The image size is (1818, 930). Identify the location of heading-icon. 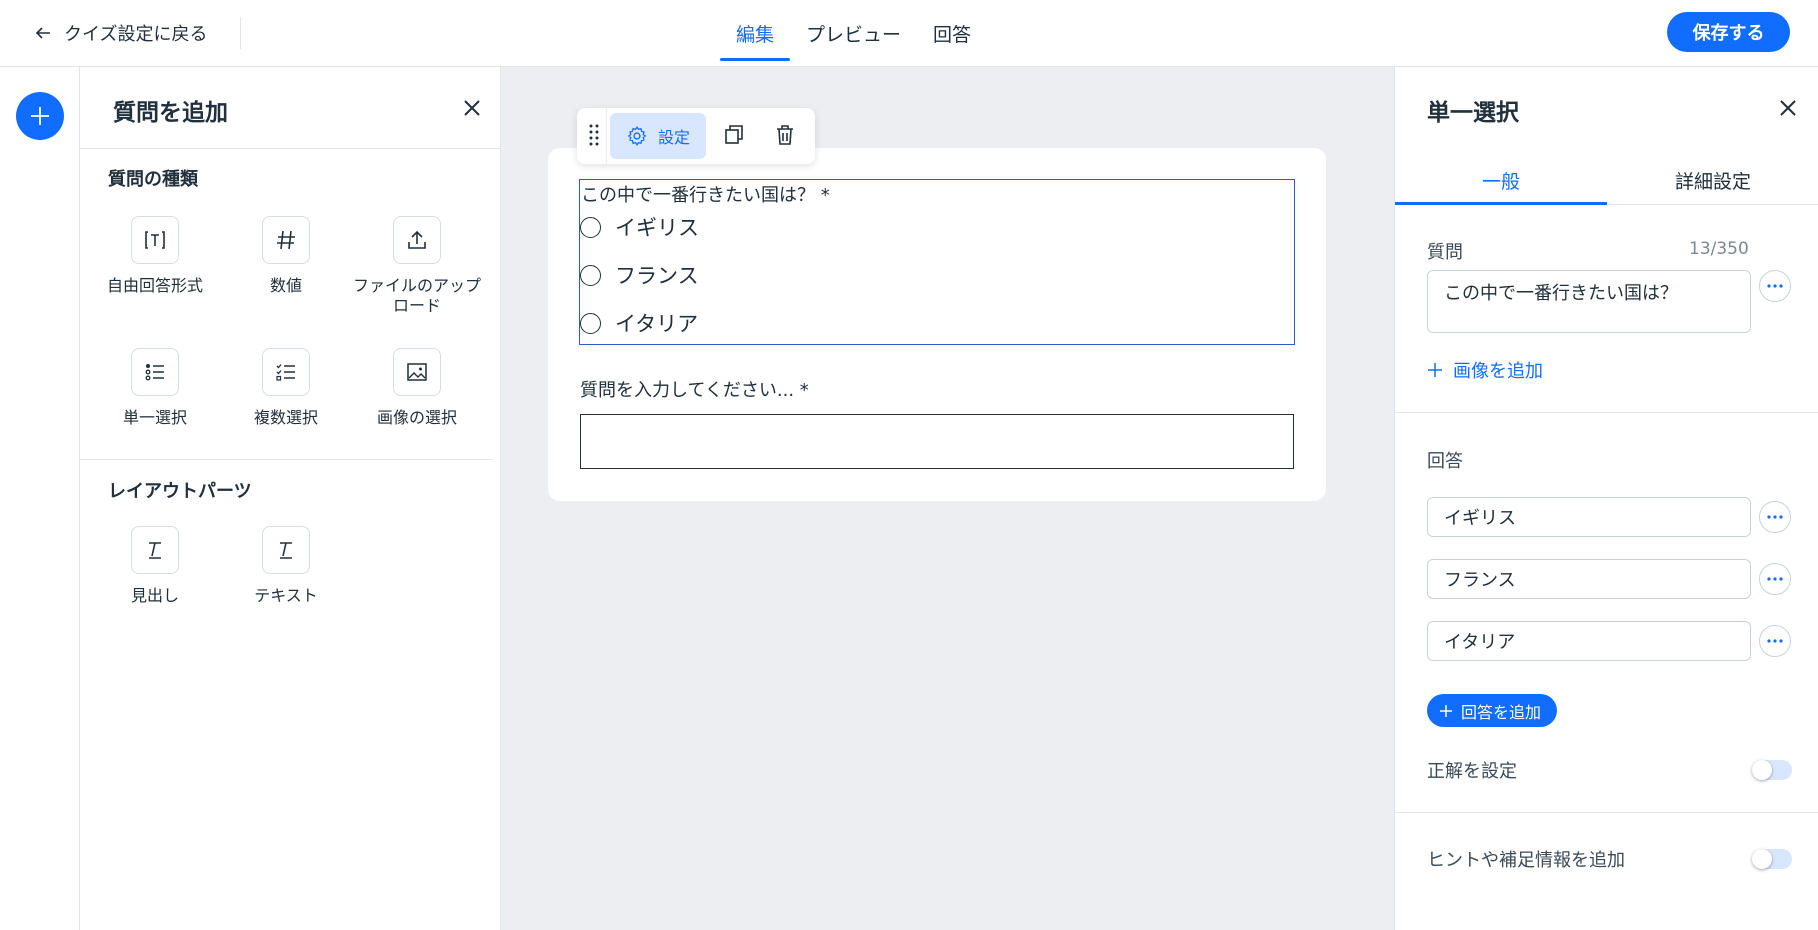
(155, 550).